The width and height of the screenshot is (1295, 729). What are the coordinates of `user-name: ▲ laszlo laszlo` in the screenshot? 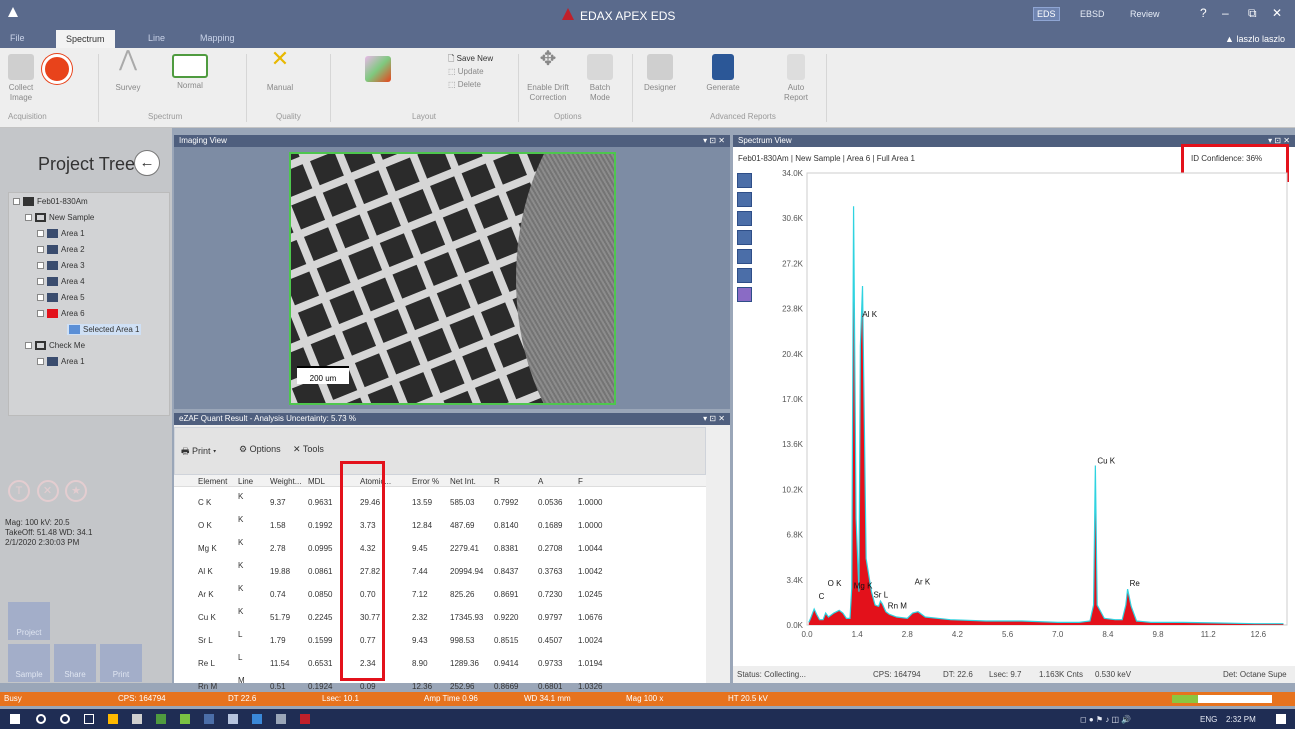 It's located at (1255, 39).